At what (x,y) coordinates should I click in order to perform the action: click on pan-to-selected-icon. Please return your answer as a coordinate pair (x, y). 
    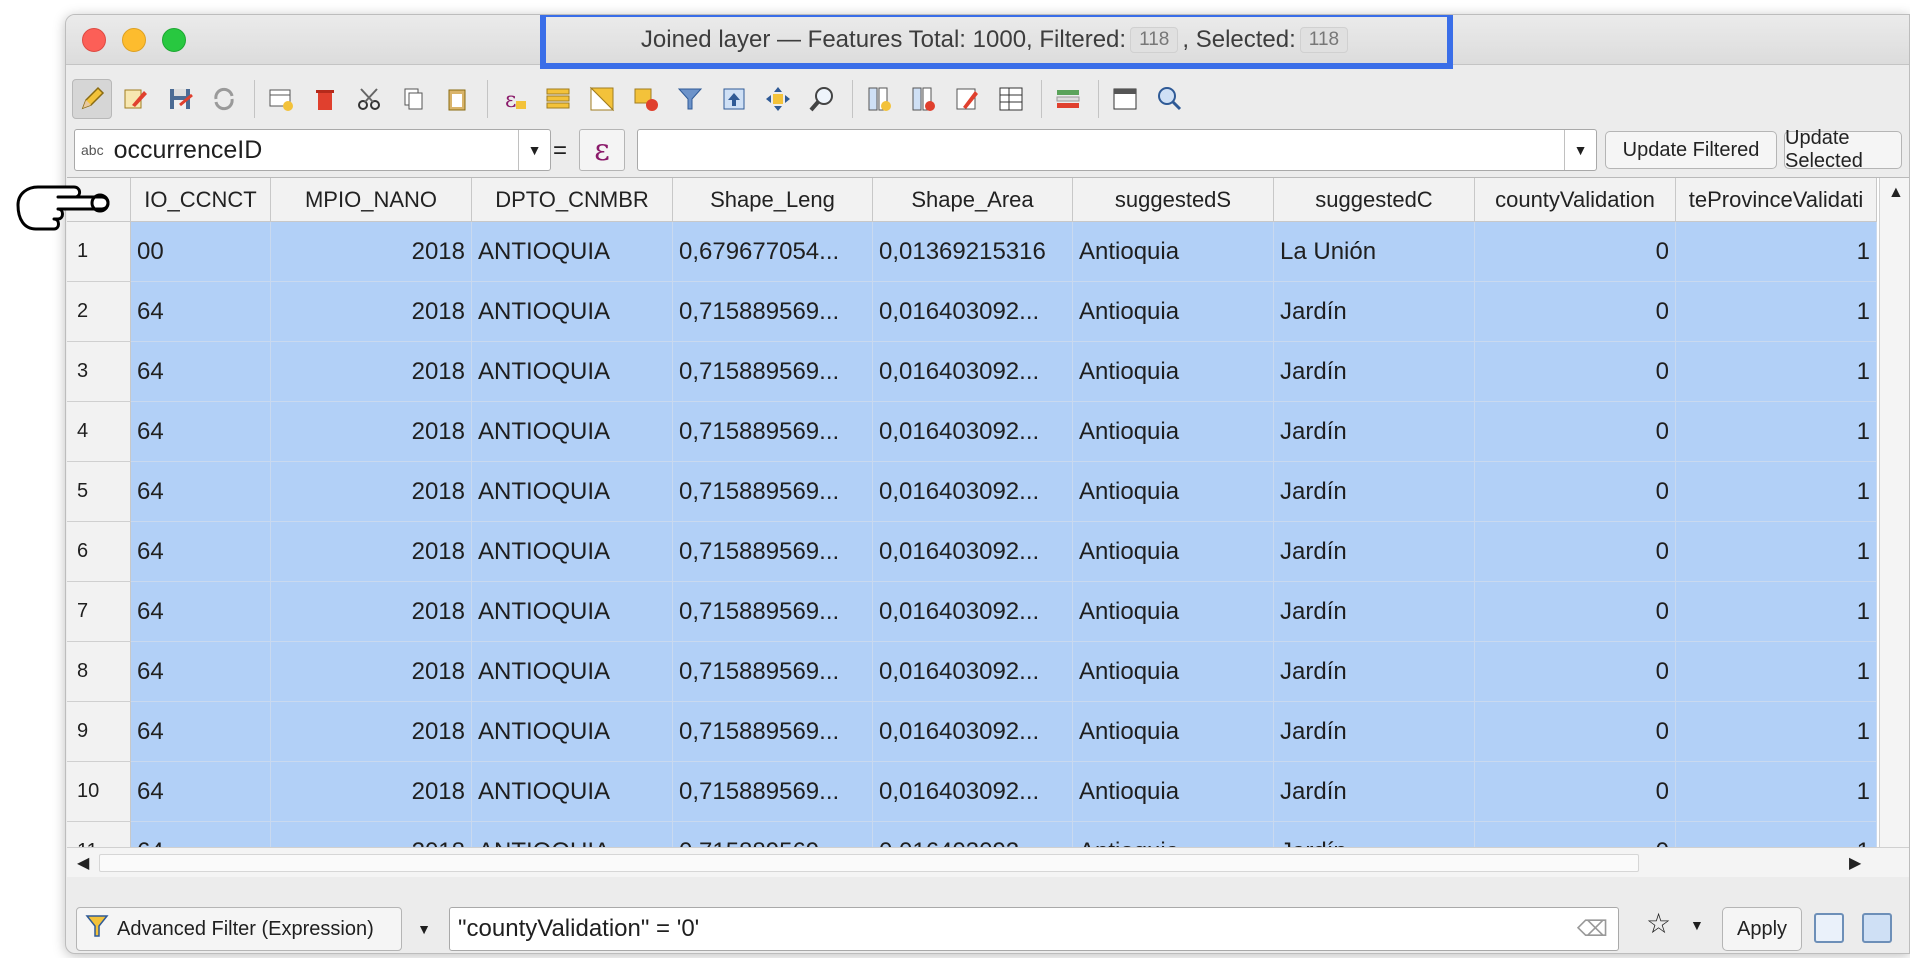
    Looking at the image, I should click on (778, 99).